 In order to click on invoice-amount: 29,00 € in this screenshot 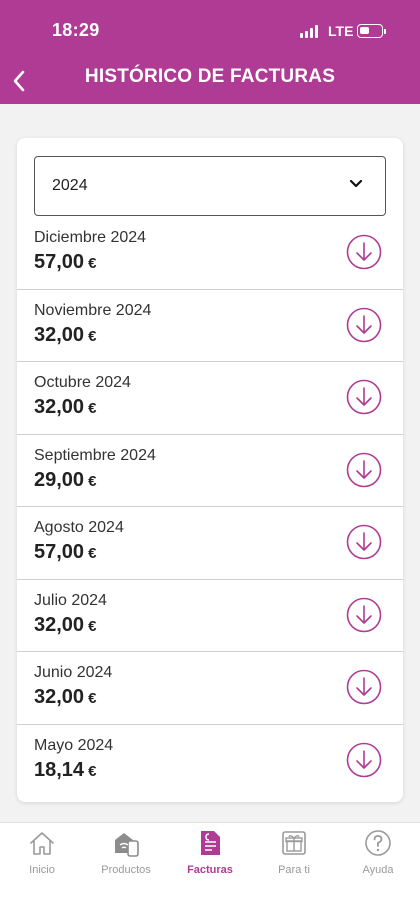, I will do `click(65, 480)`.